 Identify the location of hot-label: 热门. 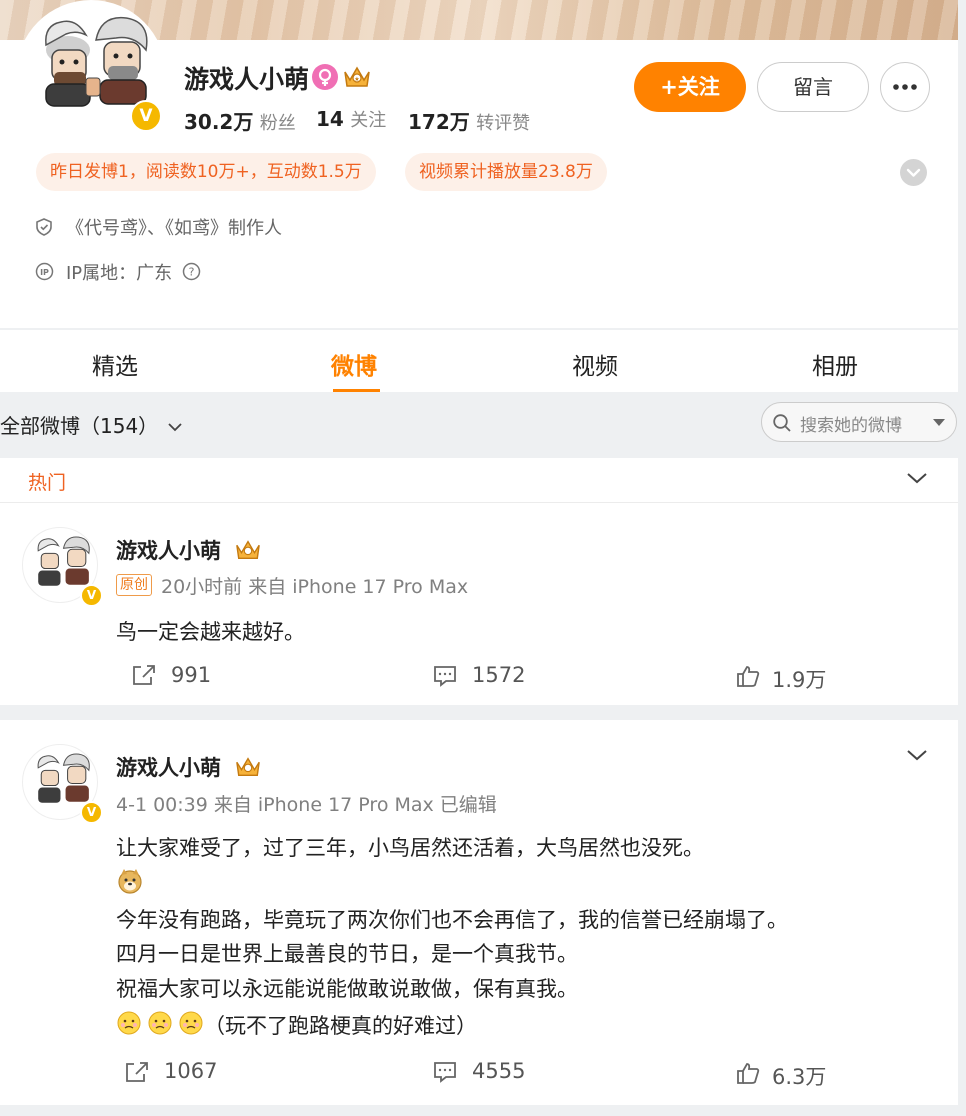
(47, 483).